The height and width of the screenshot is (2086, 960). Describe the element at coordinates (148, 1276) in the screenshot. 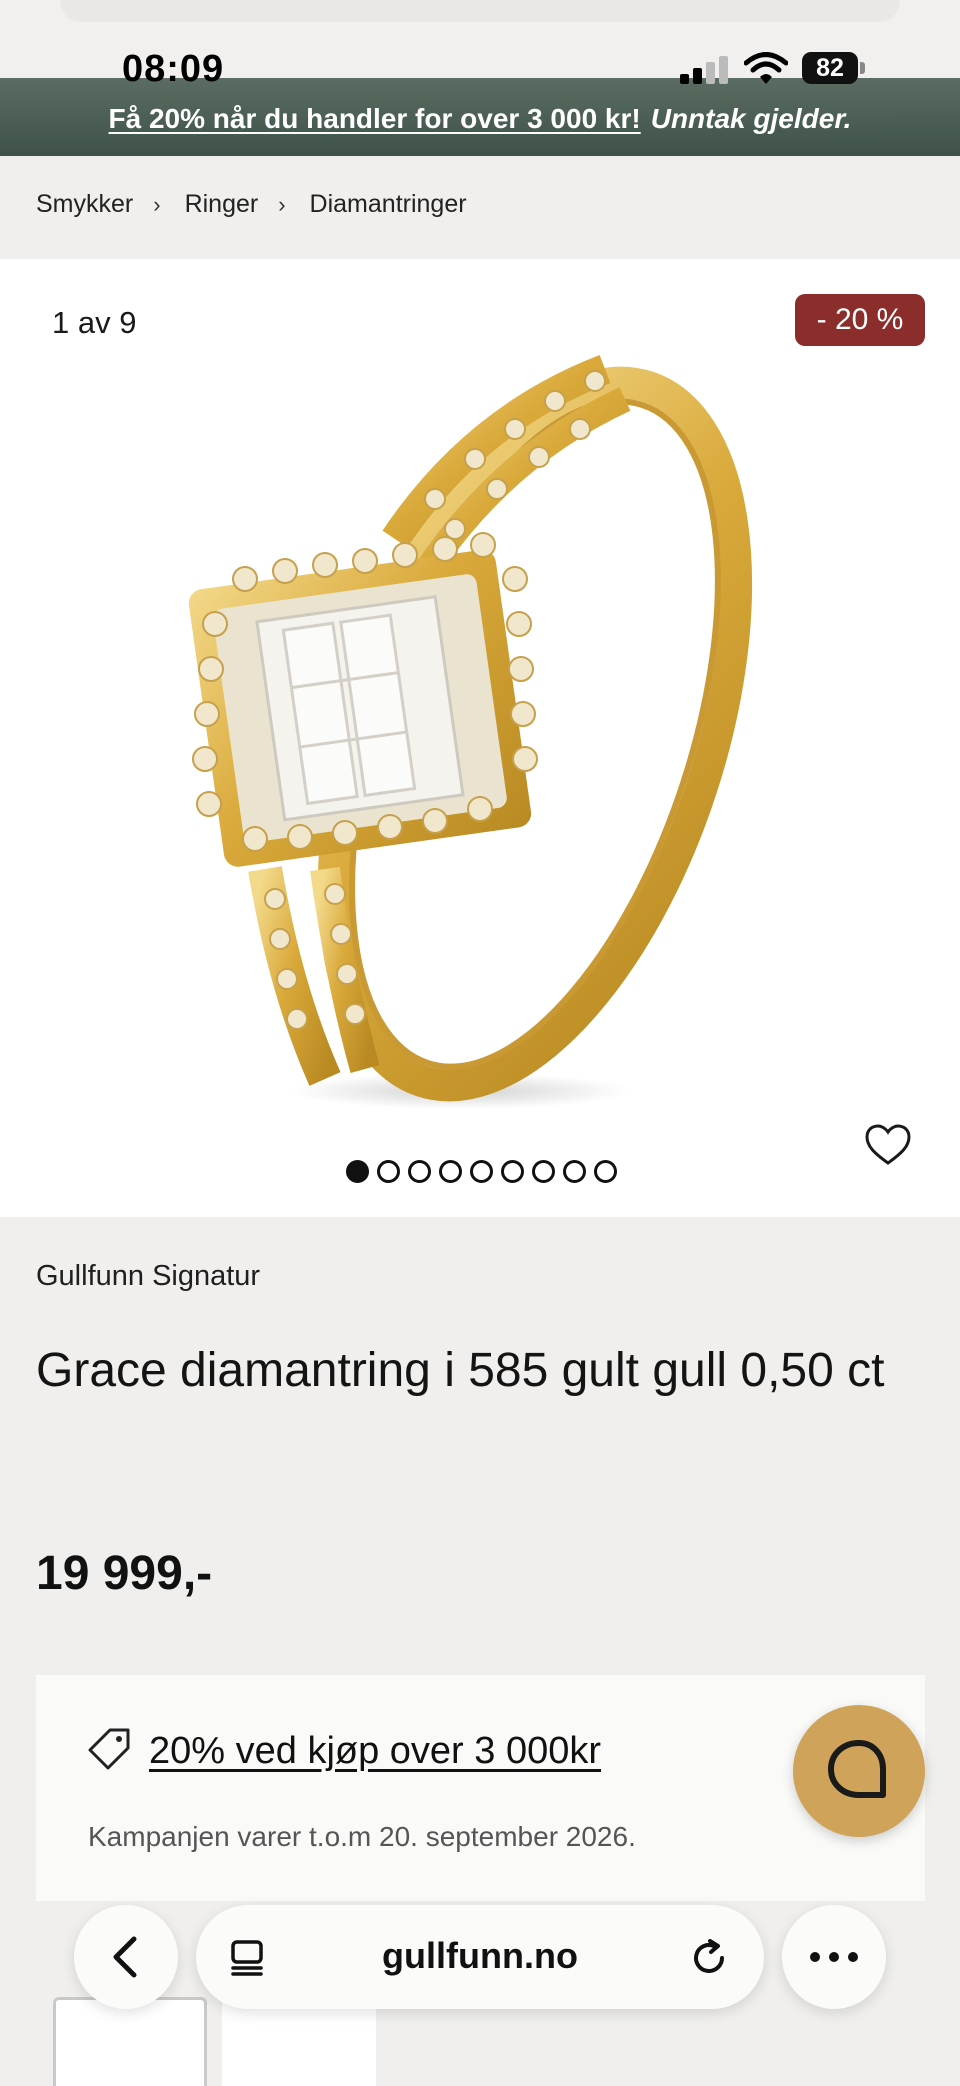

I see `product-brand: Gullfunn Signatur` at that location.